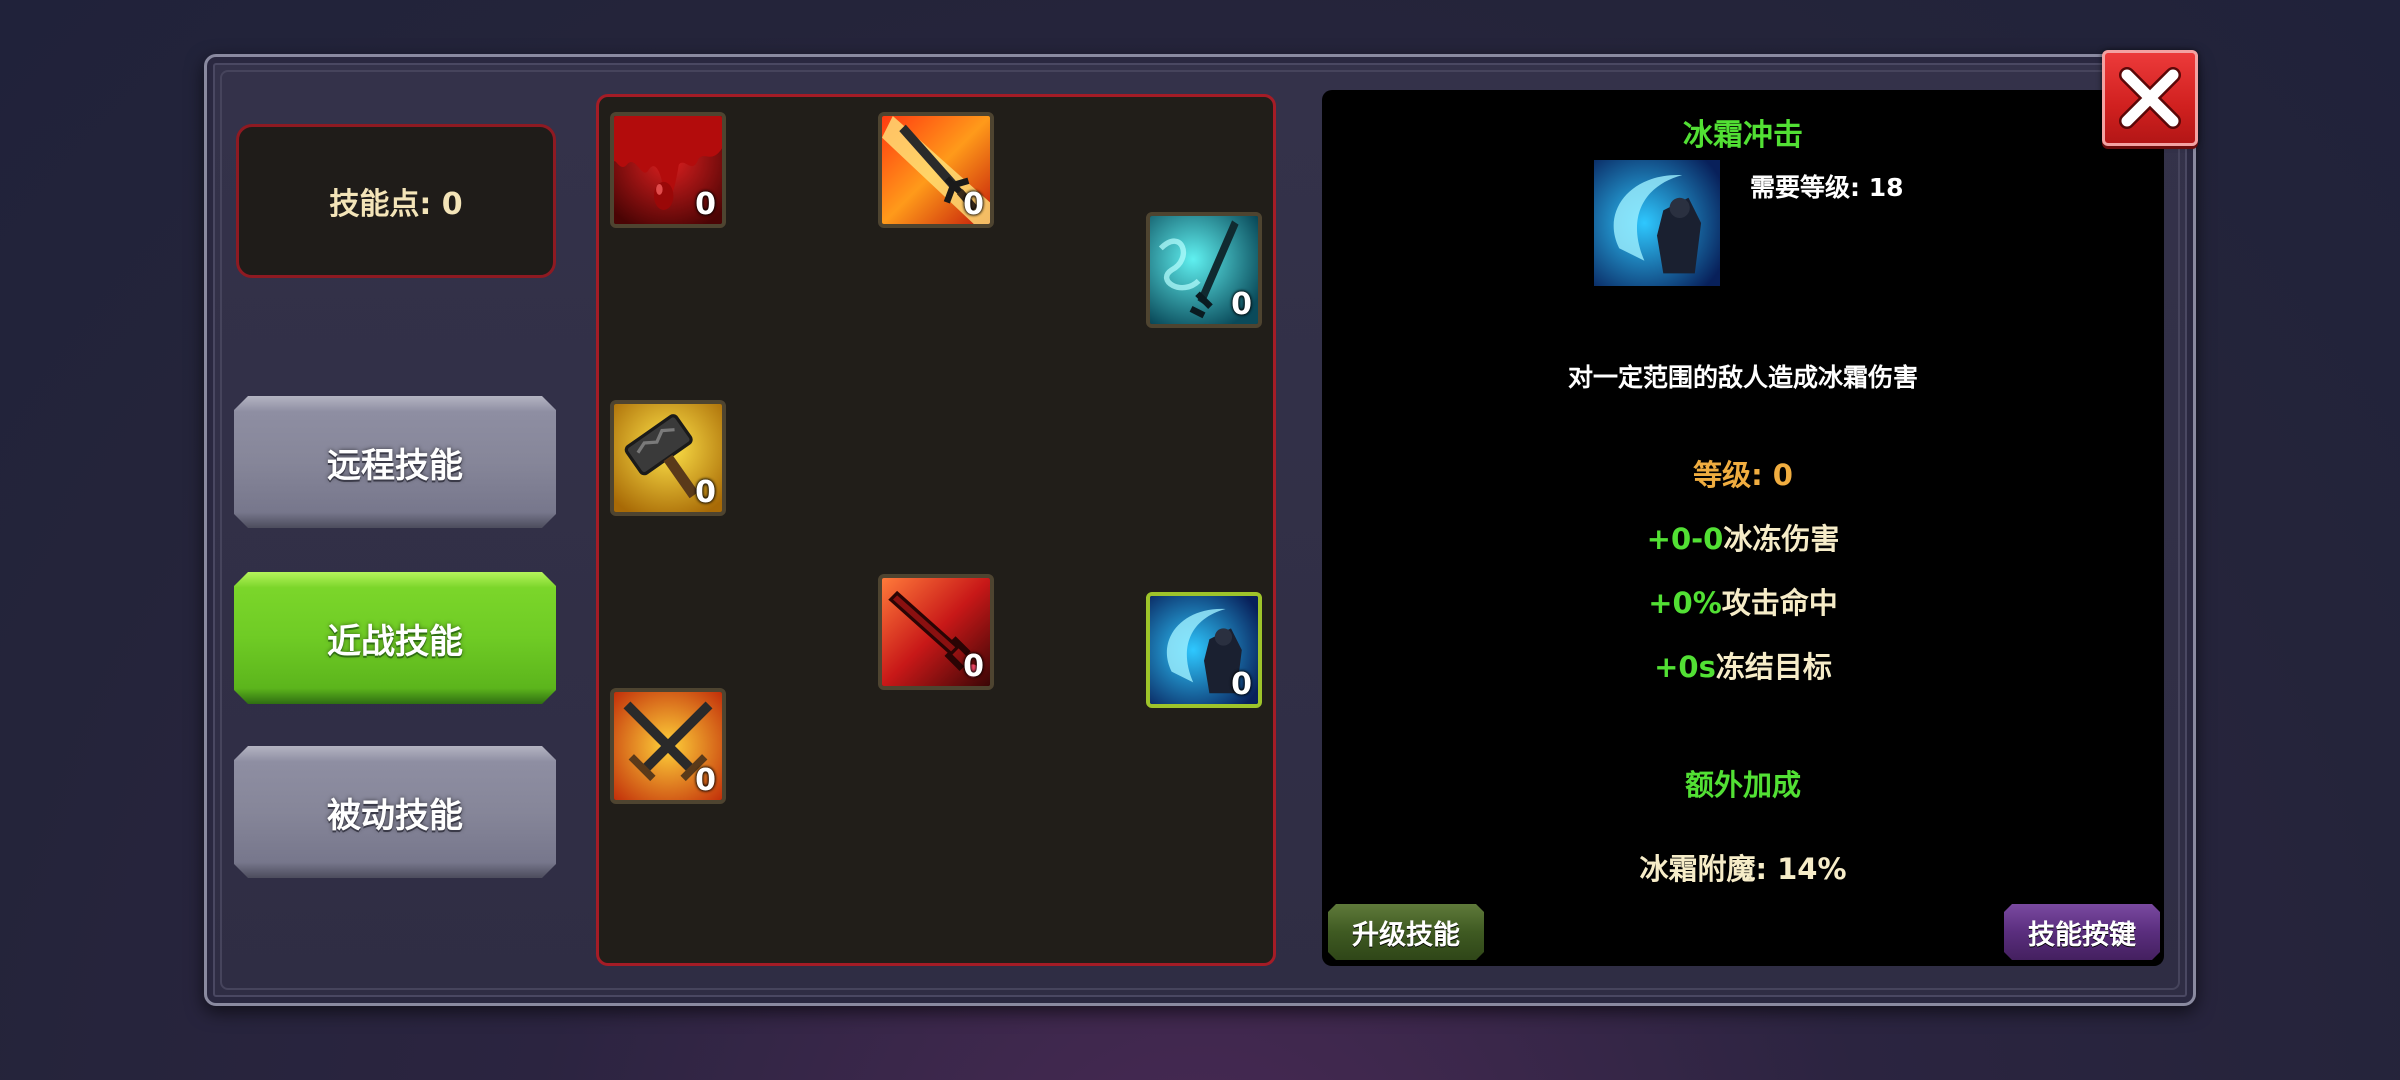 The width and height of the screenshot is (2400, 1080). Describe the element at coordinates (1685, 603) in the screenshot. I see `stat-value: +0%` at that location.